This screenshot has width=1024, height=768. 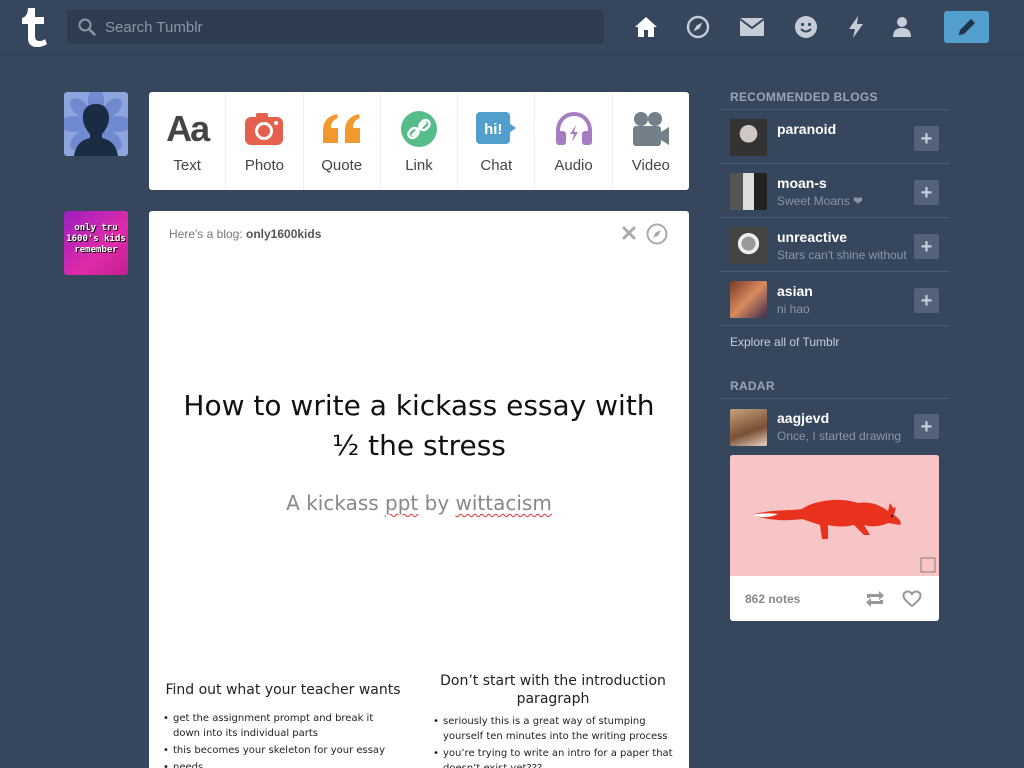 I want to click on list-item: needs, so click(x=283, y=764).